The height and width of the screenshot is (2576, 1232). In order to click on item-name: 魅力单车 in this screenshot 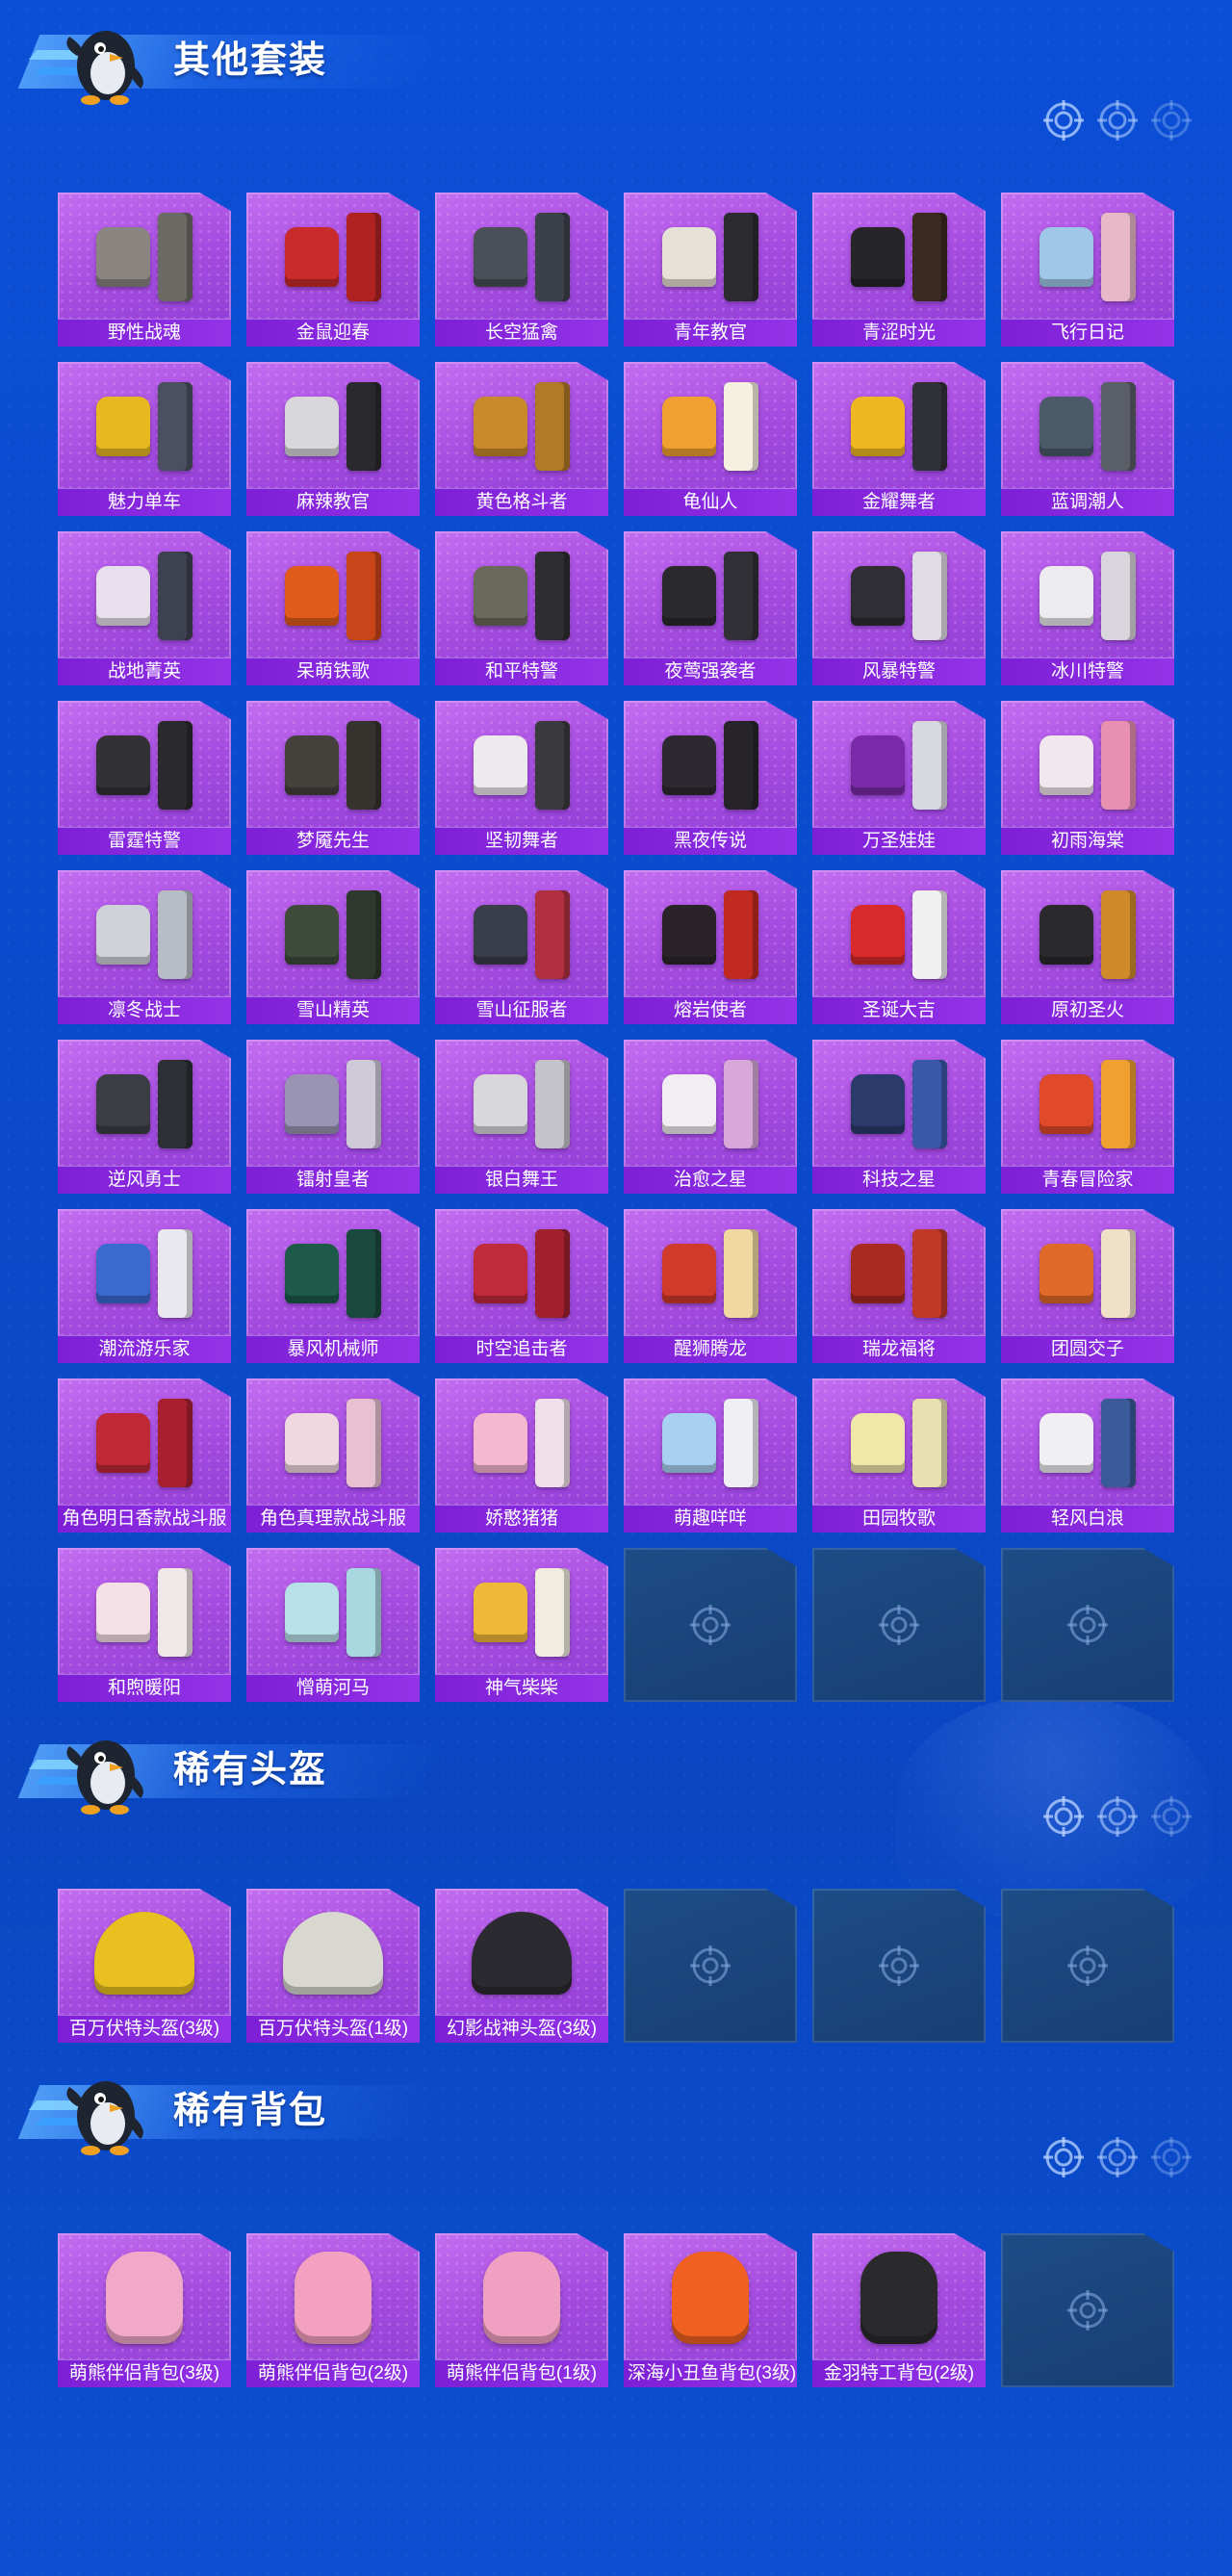, I will do `click(144, 502)`.